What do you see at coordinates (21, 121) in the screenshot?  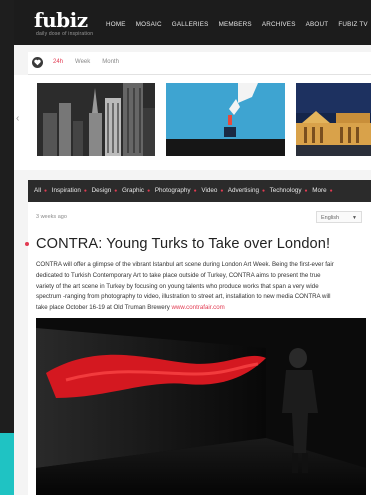 I see `chevron-left-icon: ‹` at bounding box center [21, 121].